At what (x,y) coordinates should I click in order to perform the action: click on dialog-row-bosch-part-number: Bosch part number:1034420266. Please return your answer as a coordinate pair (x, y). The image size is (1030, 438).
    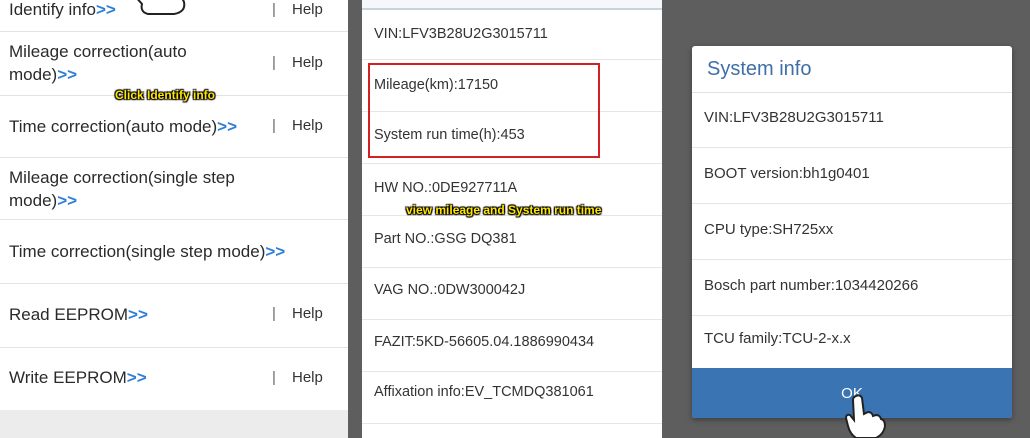
    Looking at the image, I should click on (852, 288).